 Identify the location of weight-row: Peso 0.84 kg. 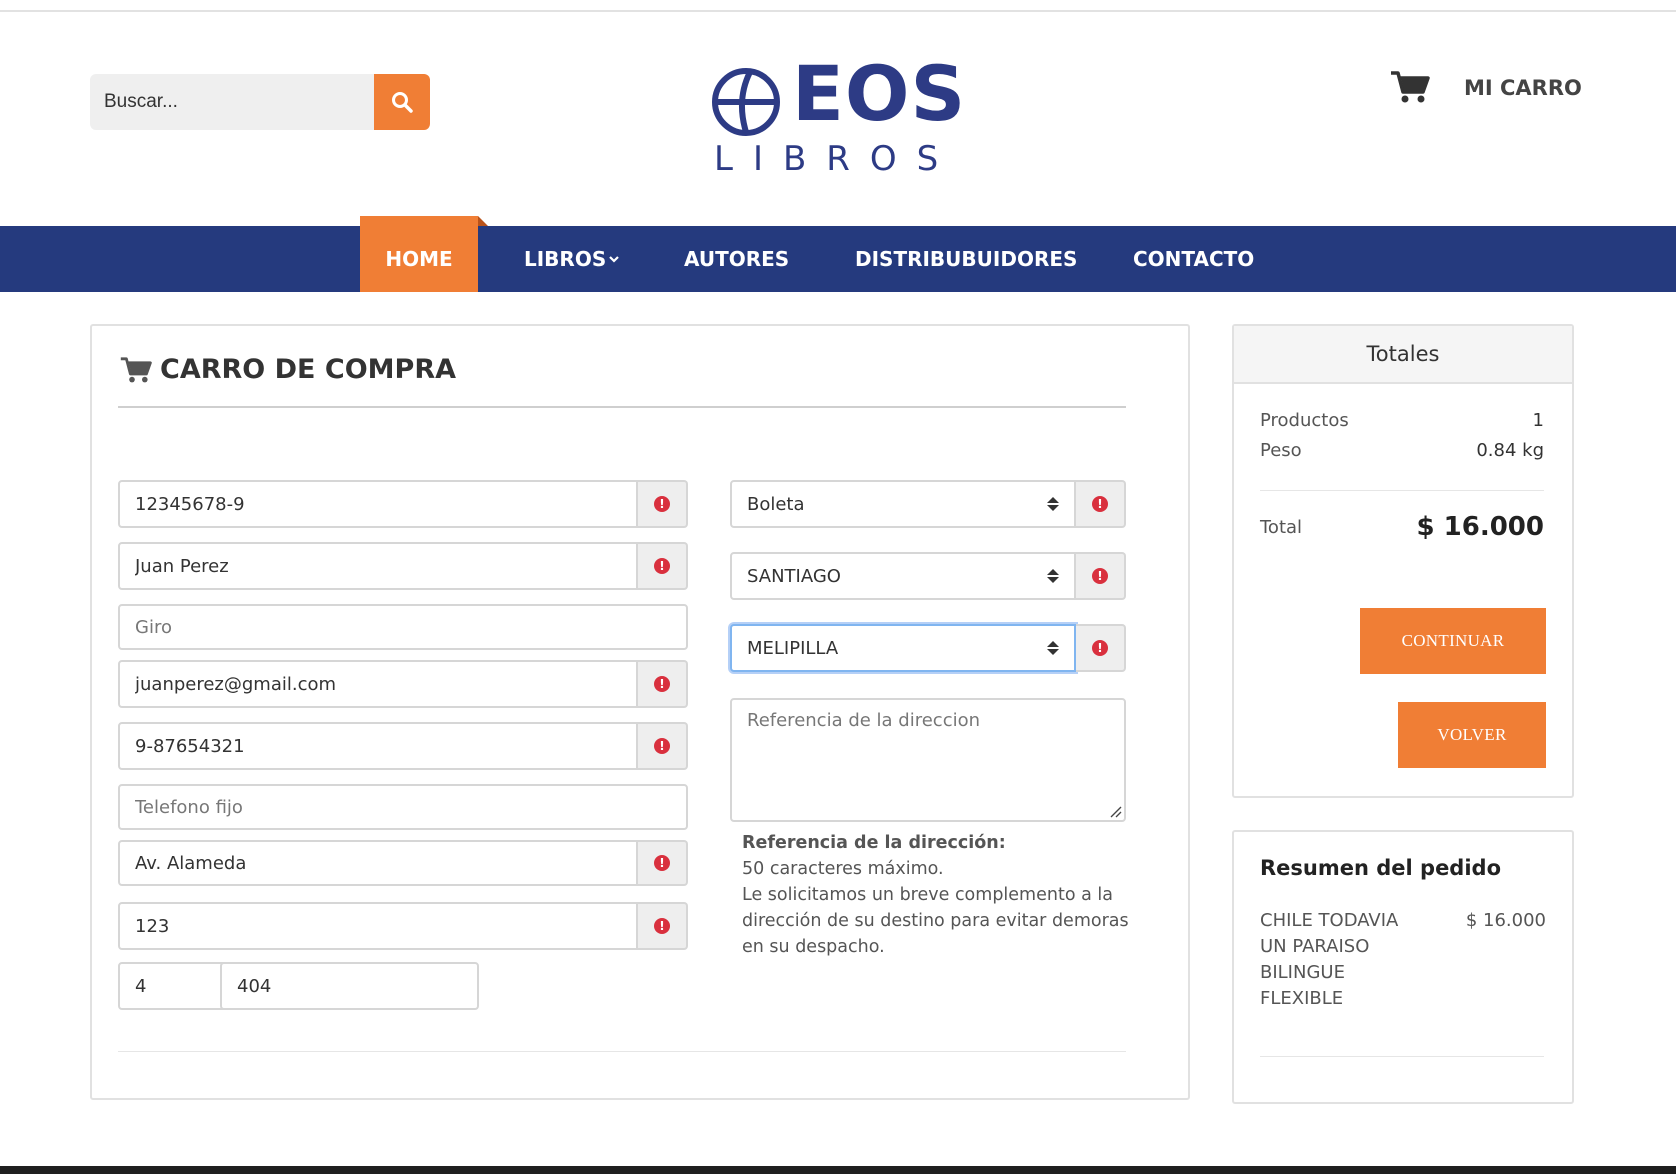
(1402, 450).